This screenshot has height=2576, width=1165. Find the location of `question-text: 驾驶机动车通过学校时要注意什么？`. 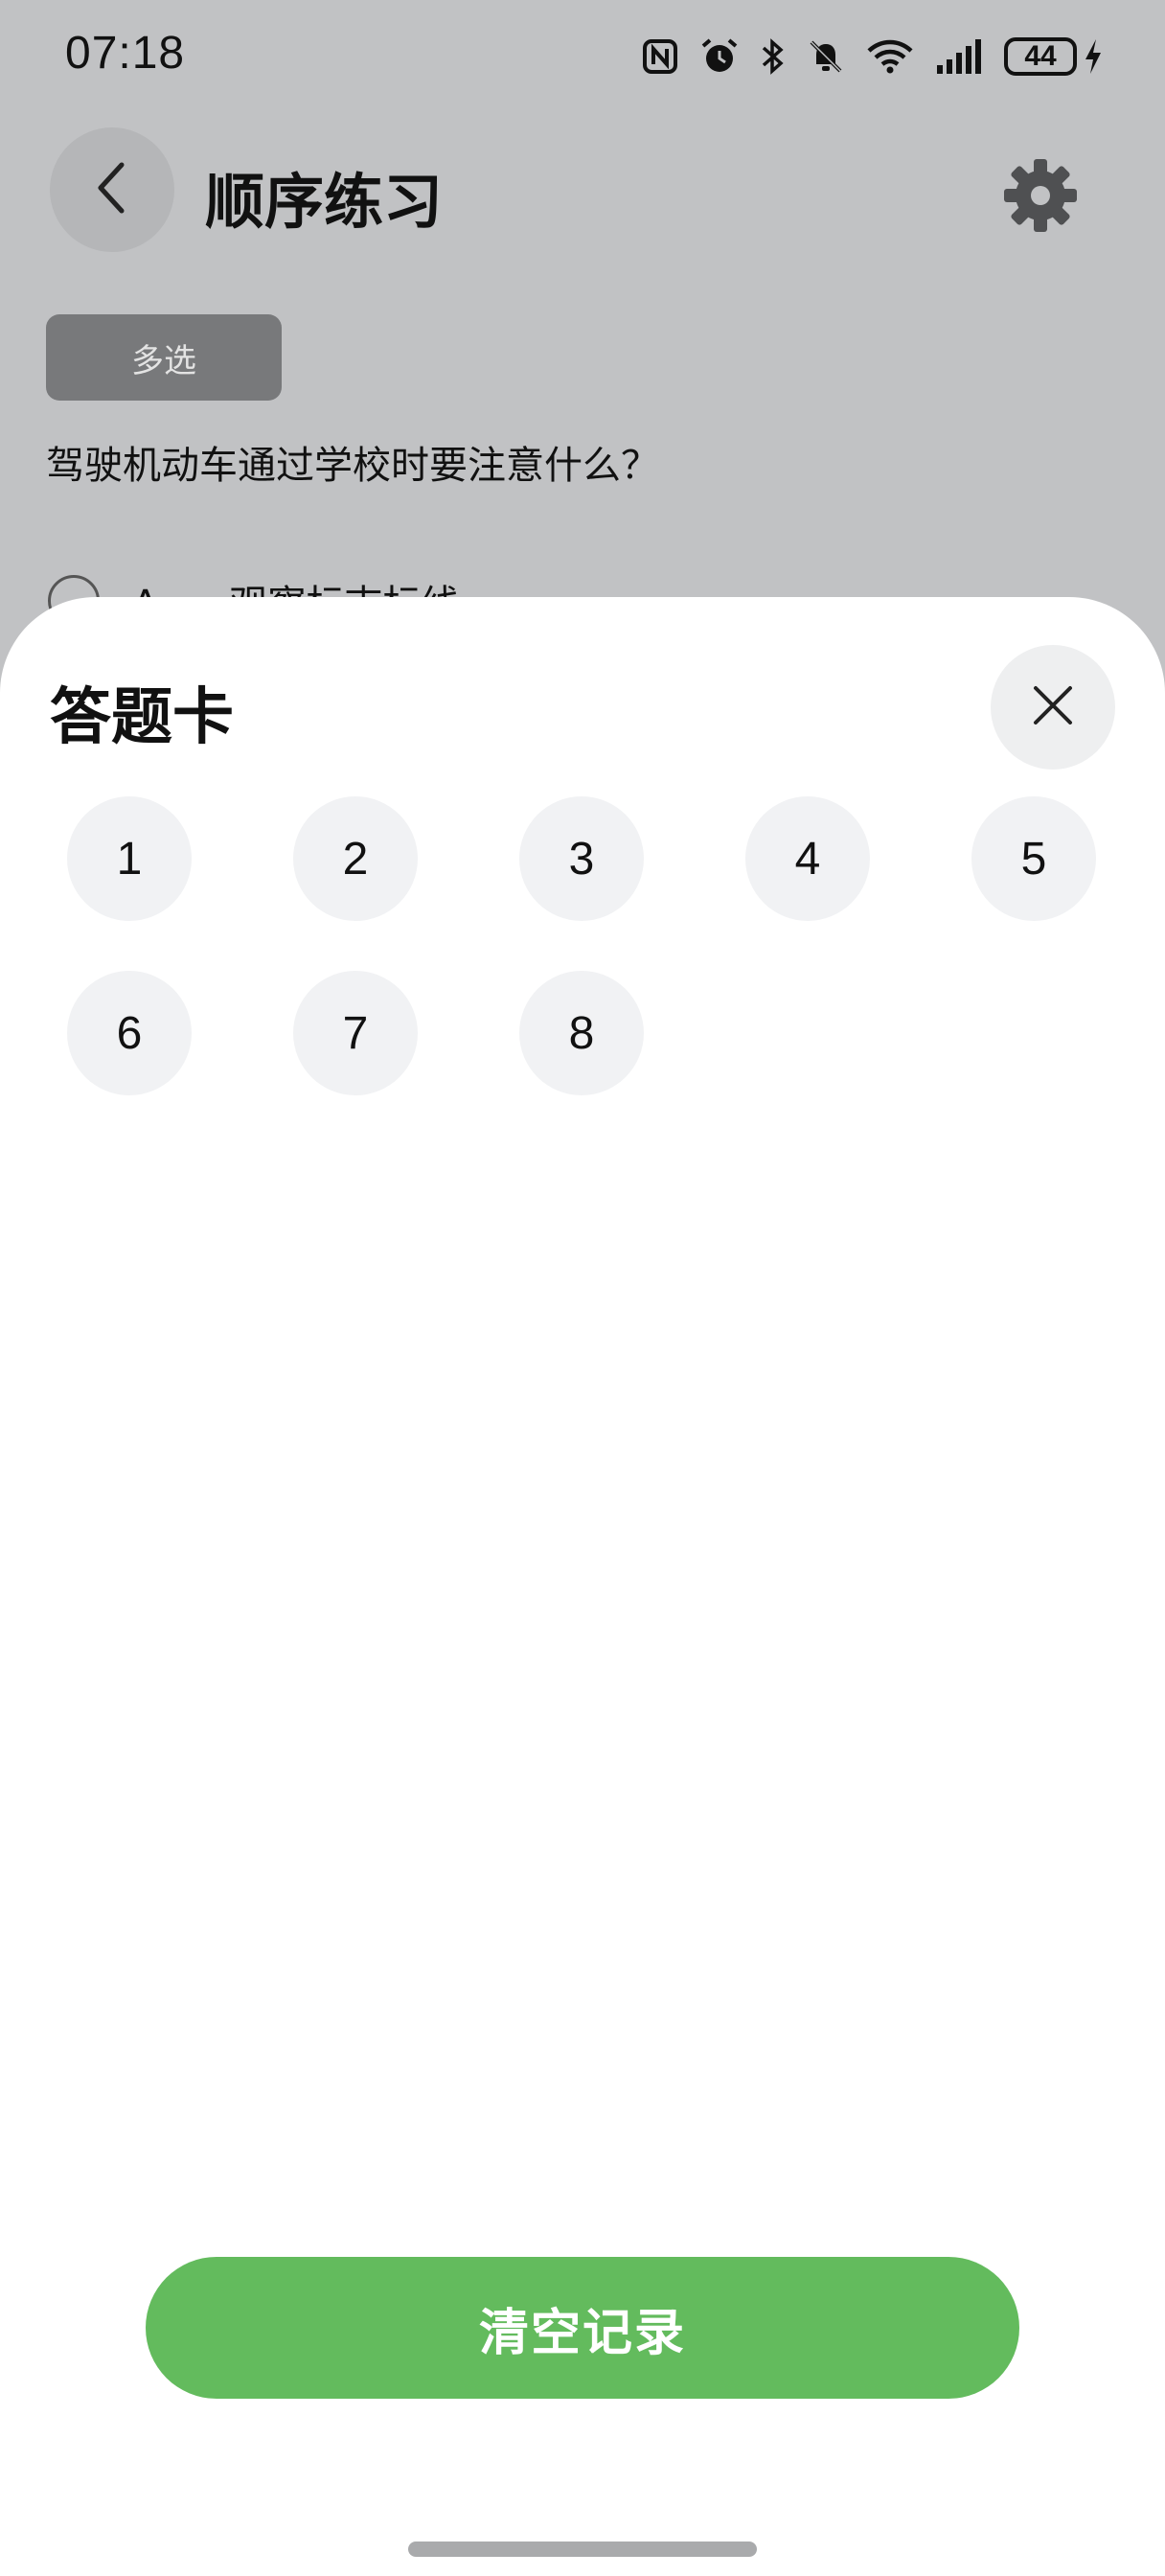

question-text: 驾驶机动车通过学校时要注意什么？ is located at coordinates (352, 466).